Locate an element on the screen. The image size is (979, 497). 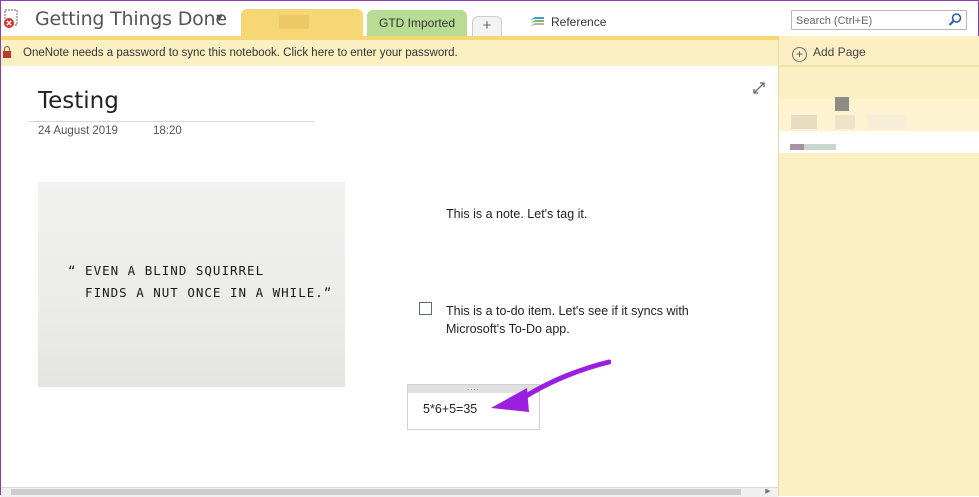
add-page-label: Add Page is located at coordinates (839, 52).